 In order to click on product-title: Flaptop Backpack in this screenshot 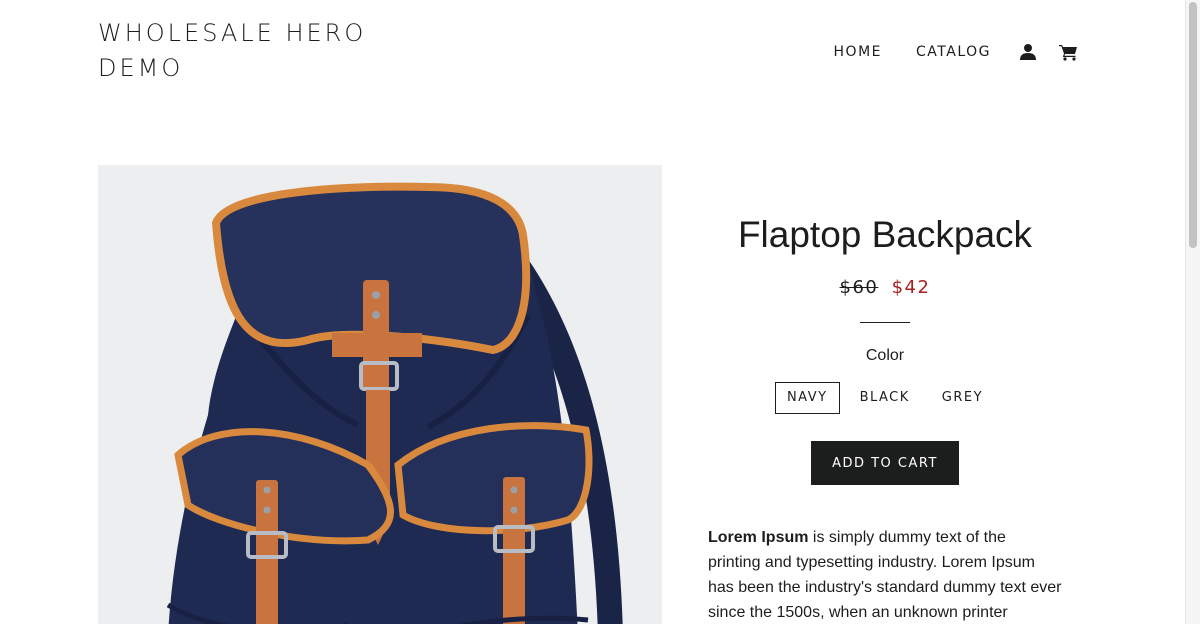, I will do `click(885, 234)`.